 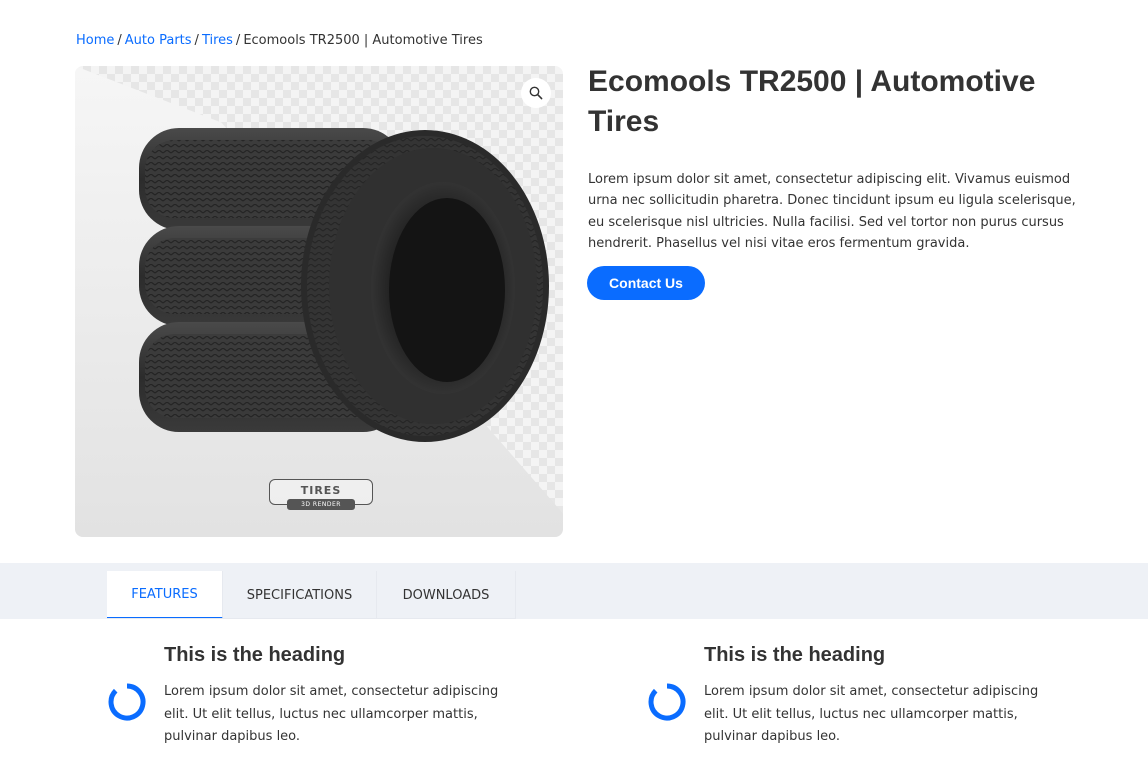 I want to click on breadcrumb-tires-link: Tires, so click(x=217, y=40).